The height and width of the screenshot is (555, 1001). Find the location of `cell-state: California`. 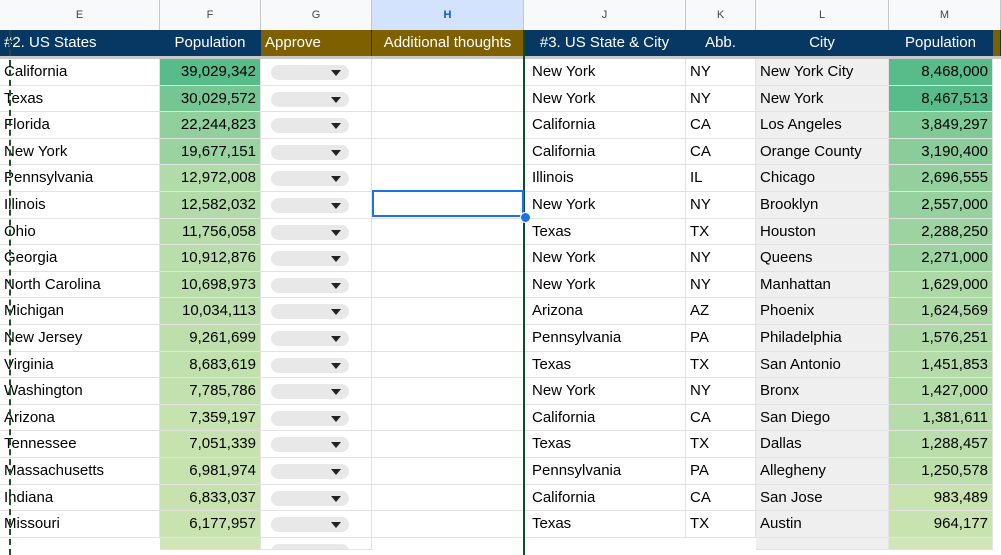

cell-state: California is located at coordinates (80, 72).